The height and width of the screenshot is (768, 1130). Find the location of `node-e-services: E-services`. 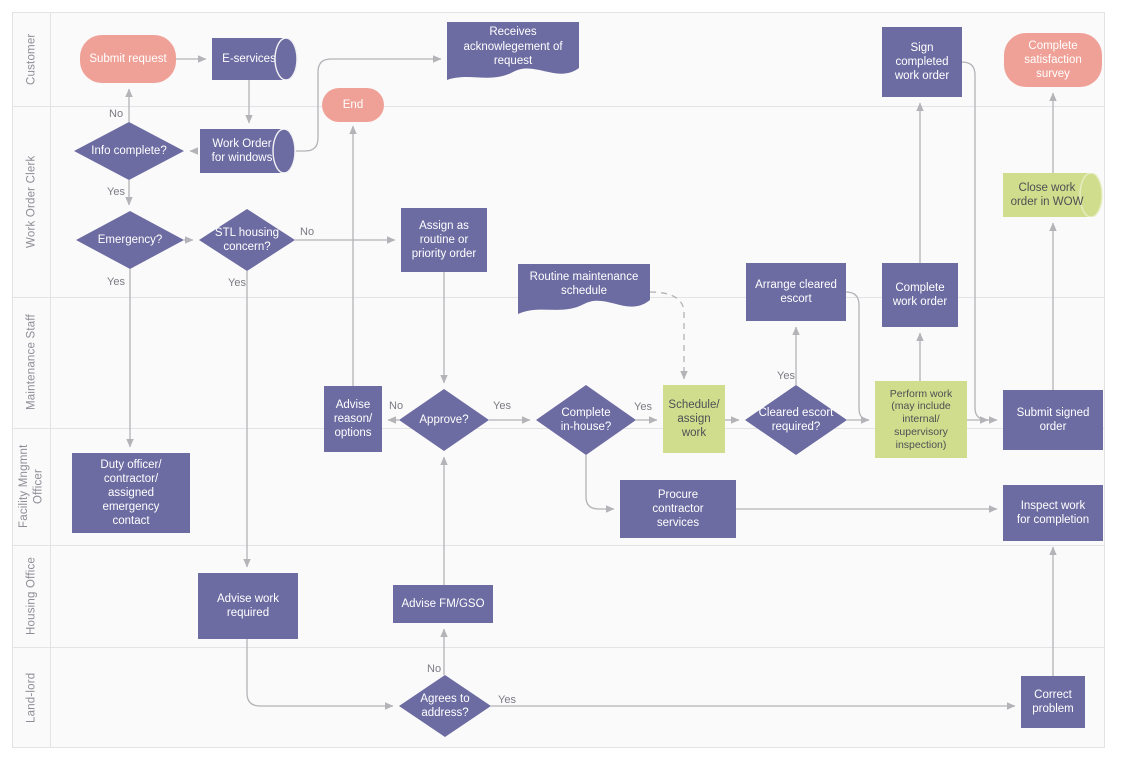

node-e-services: E-services is located at coordinates (255, 59).